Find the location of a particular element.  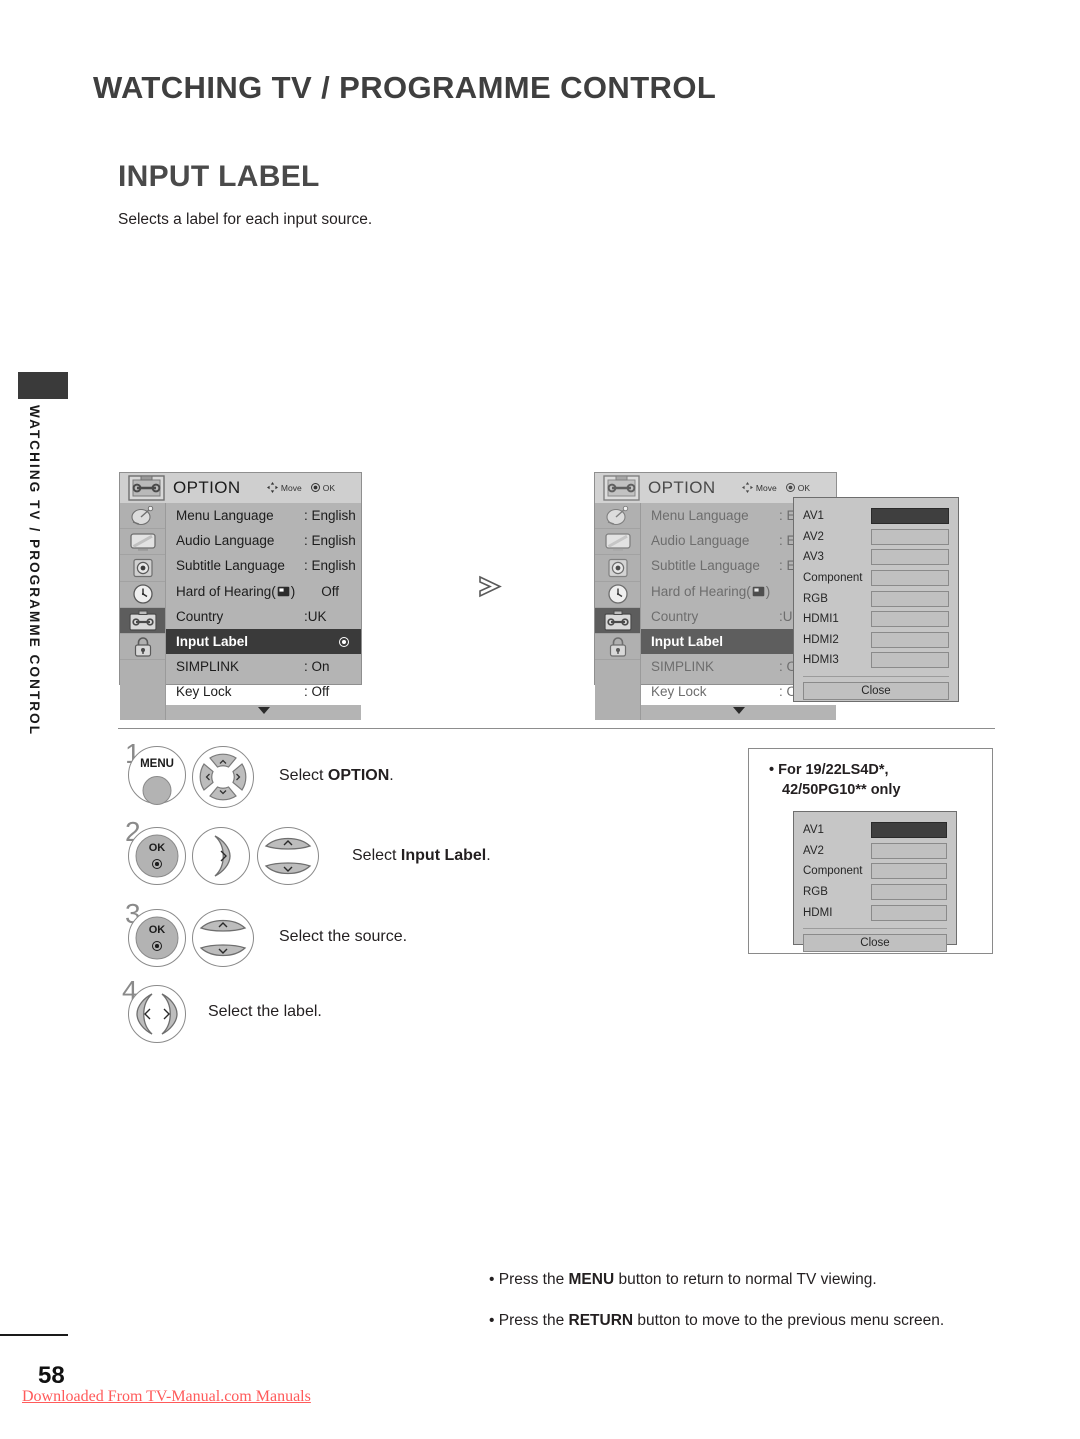

step-text-plain: Select the source. is located at coordinates (343, 936).